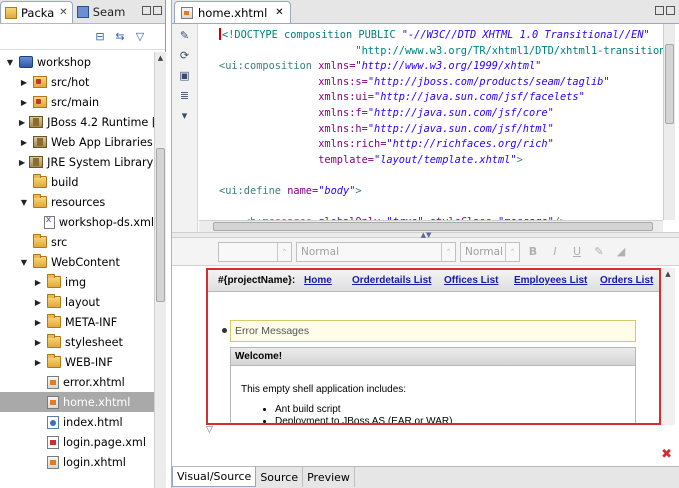 Image resolution: width=679 pixels, height=488 pixels. What do you see at coordinates (77, 122) in the screenshot?
I see `tree-item: ▶ JBoss 4.2 Runtime [JB` at bounding box center [77, 122].